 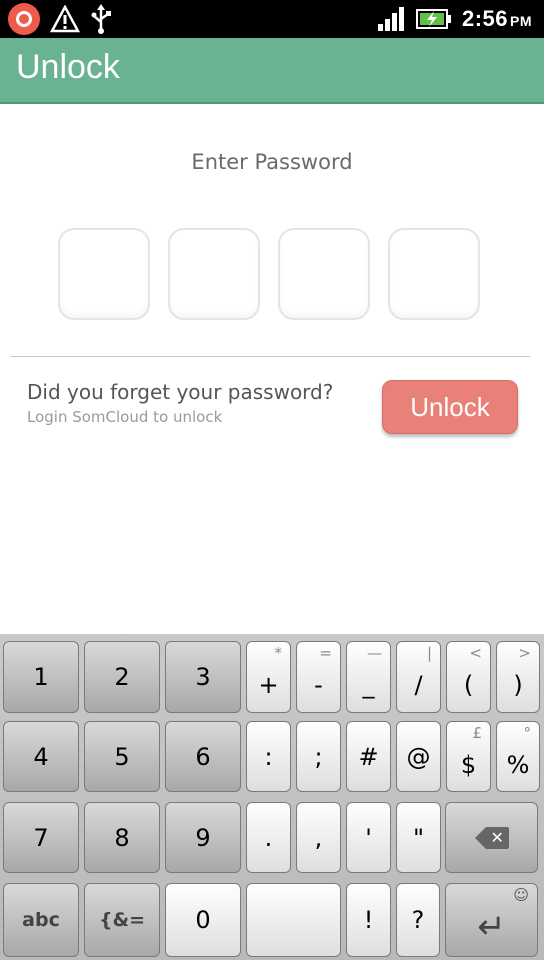 What do you see at coordinates (65, 19) in the screenshot?
I see `warning-icon` at bounding box center [65, 19].